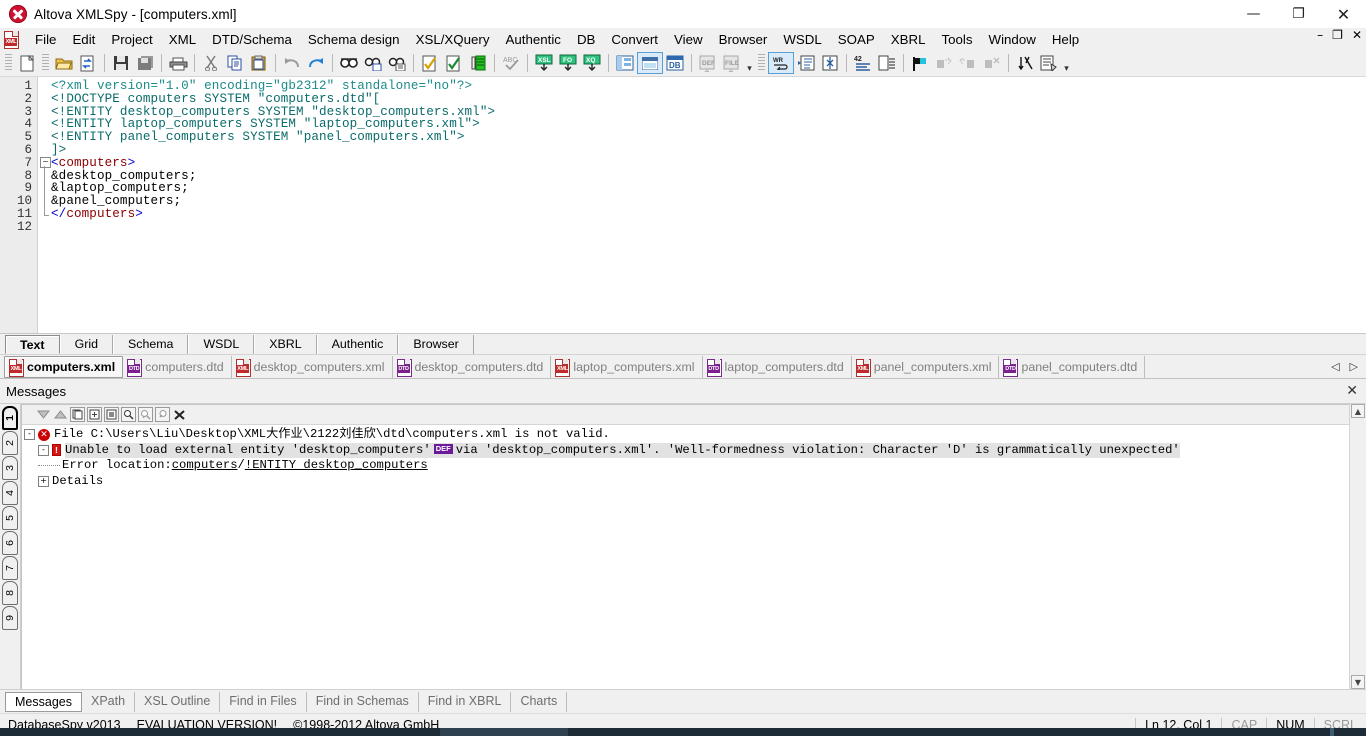  Describe the element at coordinates (121, 63) in the screenshot. I see `save-icon` at that location.